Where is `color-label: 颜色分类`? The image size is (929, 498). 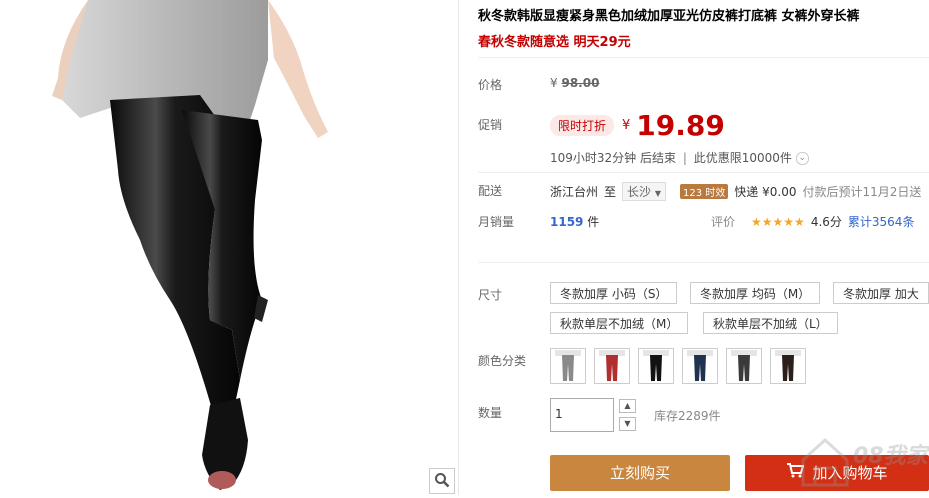 color-label: 颜色分类 is located at coordinates (502, 361).